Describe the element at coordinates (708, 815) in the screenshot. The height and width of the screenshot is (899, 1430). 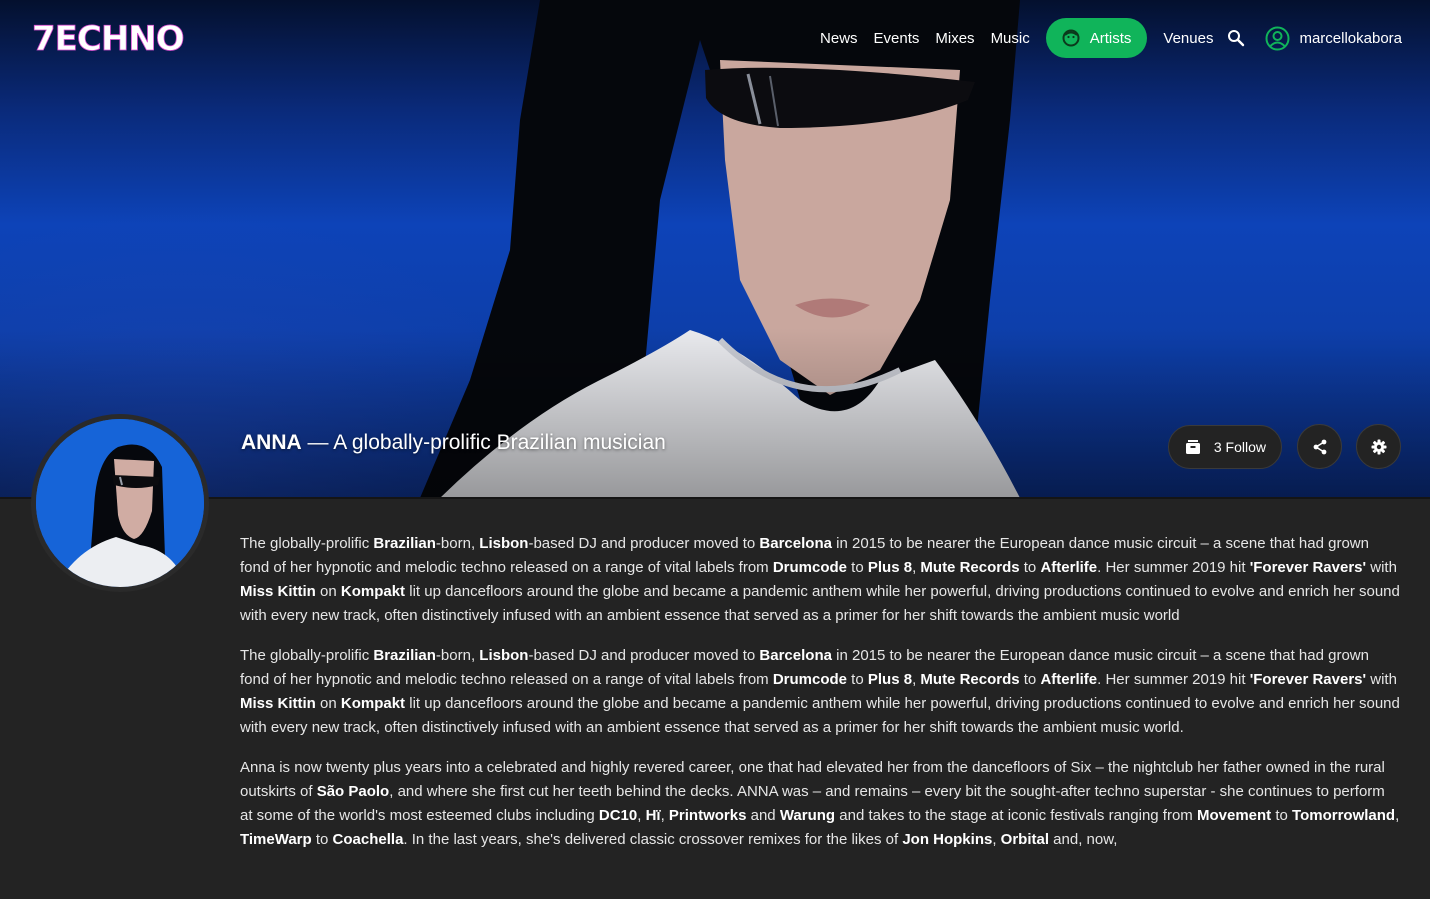
I see `bio-highlight: Printworks` at that location.